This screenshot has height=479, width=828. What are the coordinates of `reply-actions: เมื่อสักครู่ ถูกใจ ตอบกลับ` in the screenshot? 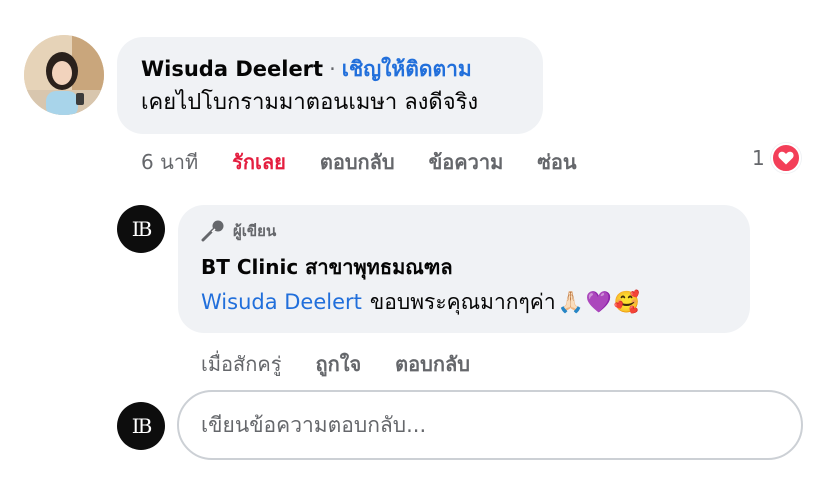 It's located at (352, 364).